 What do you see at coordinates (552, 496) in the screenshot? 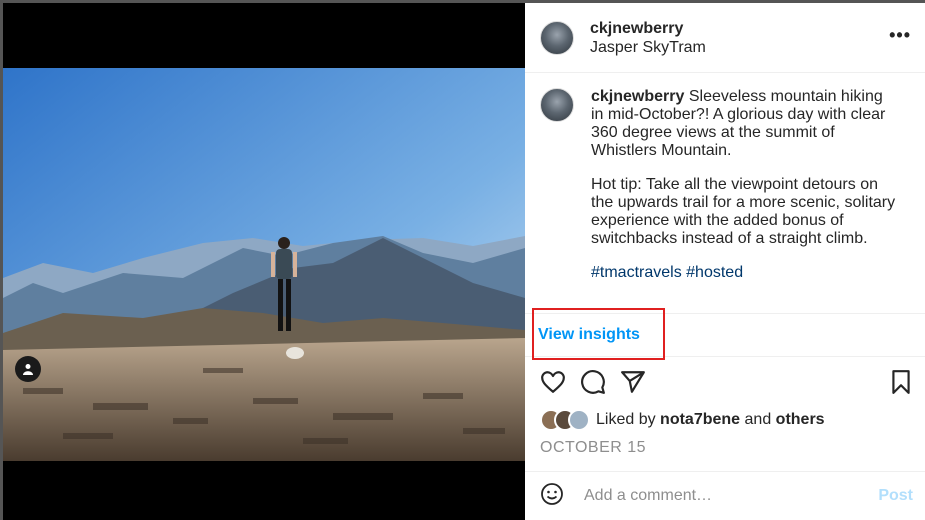
I see `emoji-icon` at bounding box center [552, 496].